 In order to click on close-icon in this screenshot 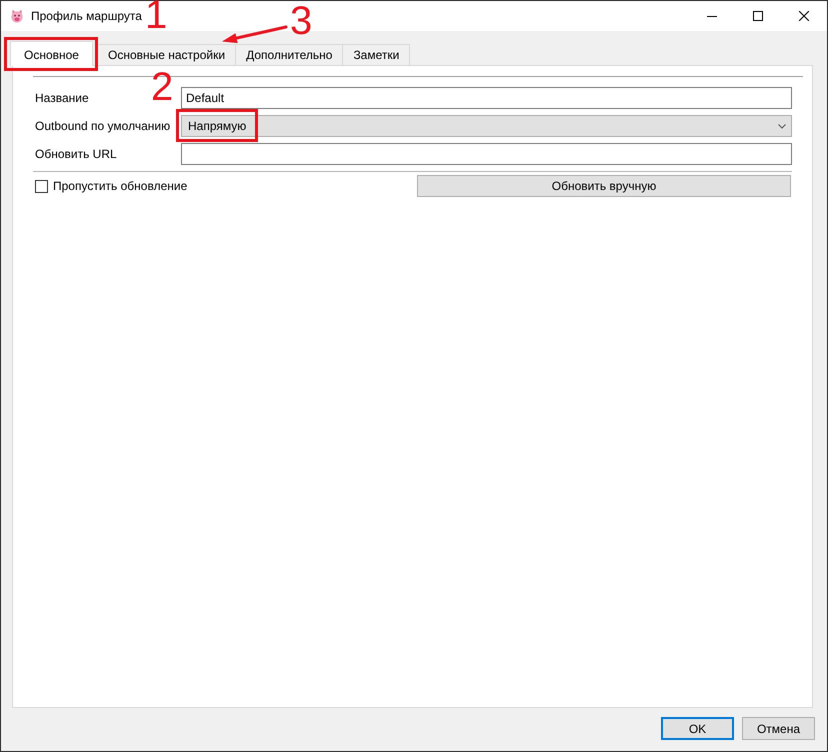, I will do `click(804, 16)`.